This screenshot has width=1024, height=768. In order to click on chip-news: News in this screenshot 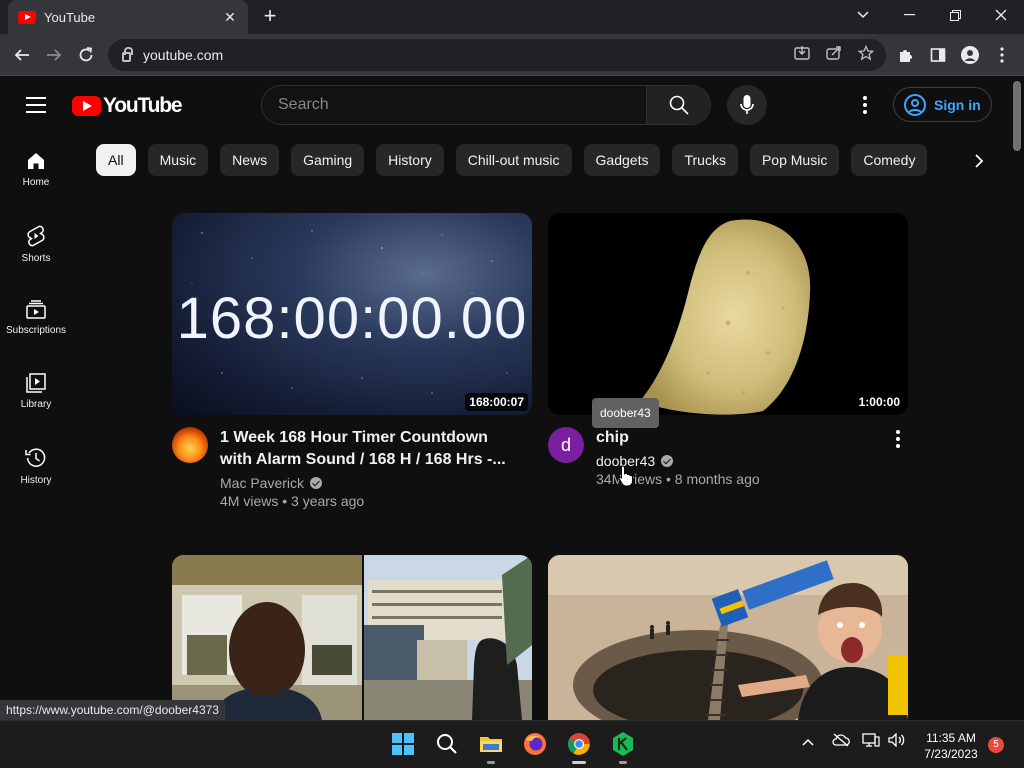, I will do `click(250, 160)`.